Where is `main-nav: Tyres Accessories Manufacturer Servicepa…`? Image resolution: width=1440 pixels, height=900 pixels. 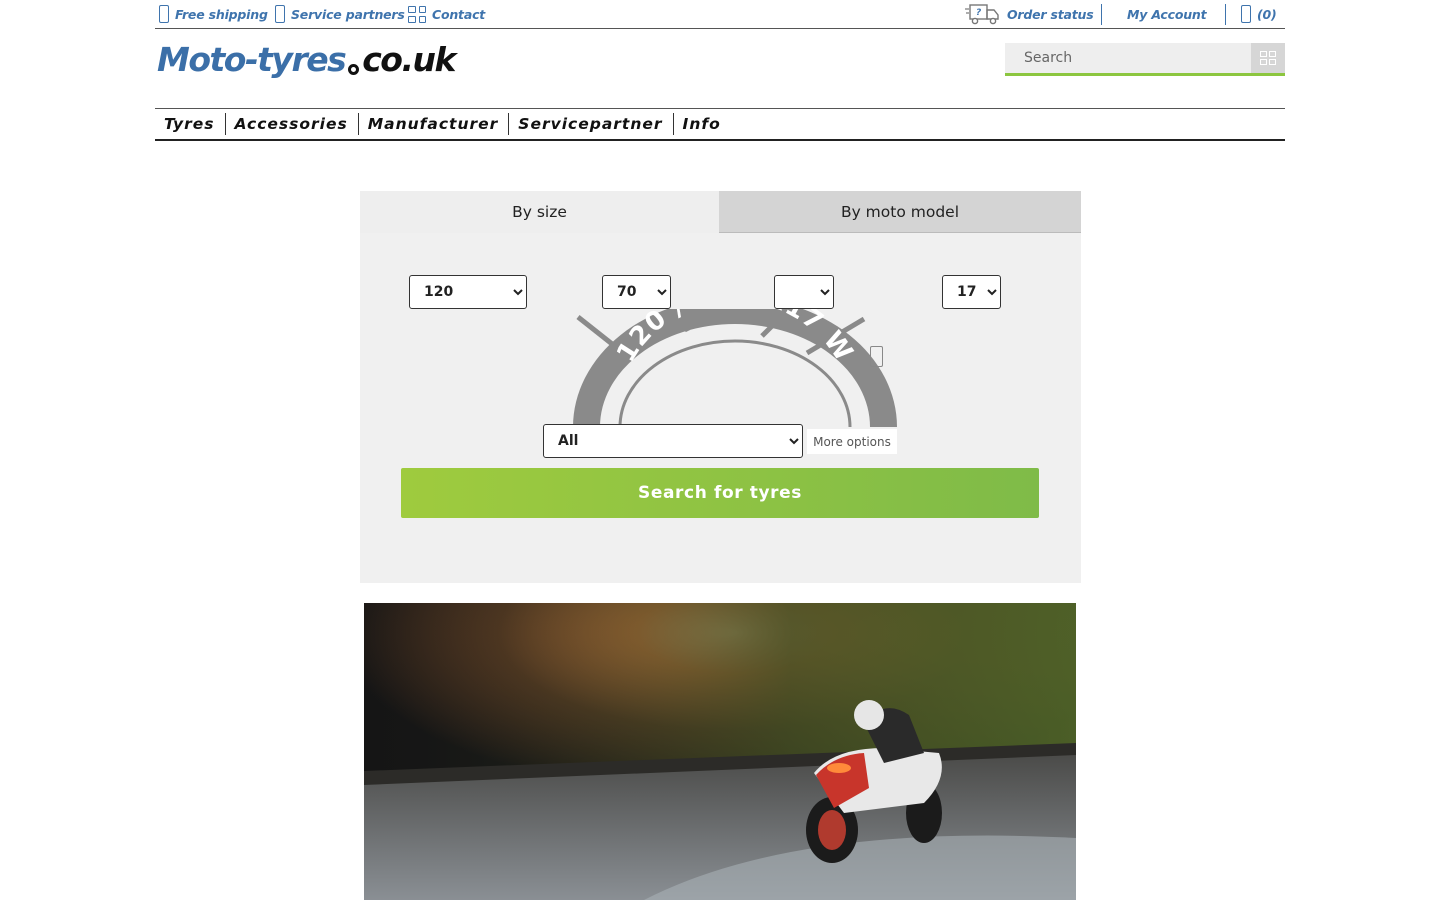
main-nav: Tyres Accessories Manufacturer Servicepa… is located at coordinates (720, 124).